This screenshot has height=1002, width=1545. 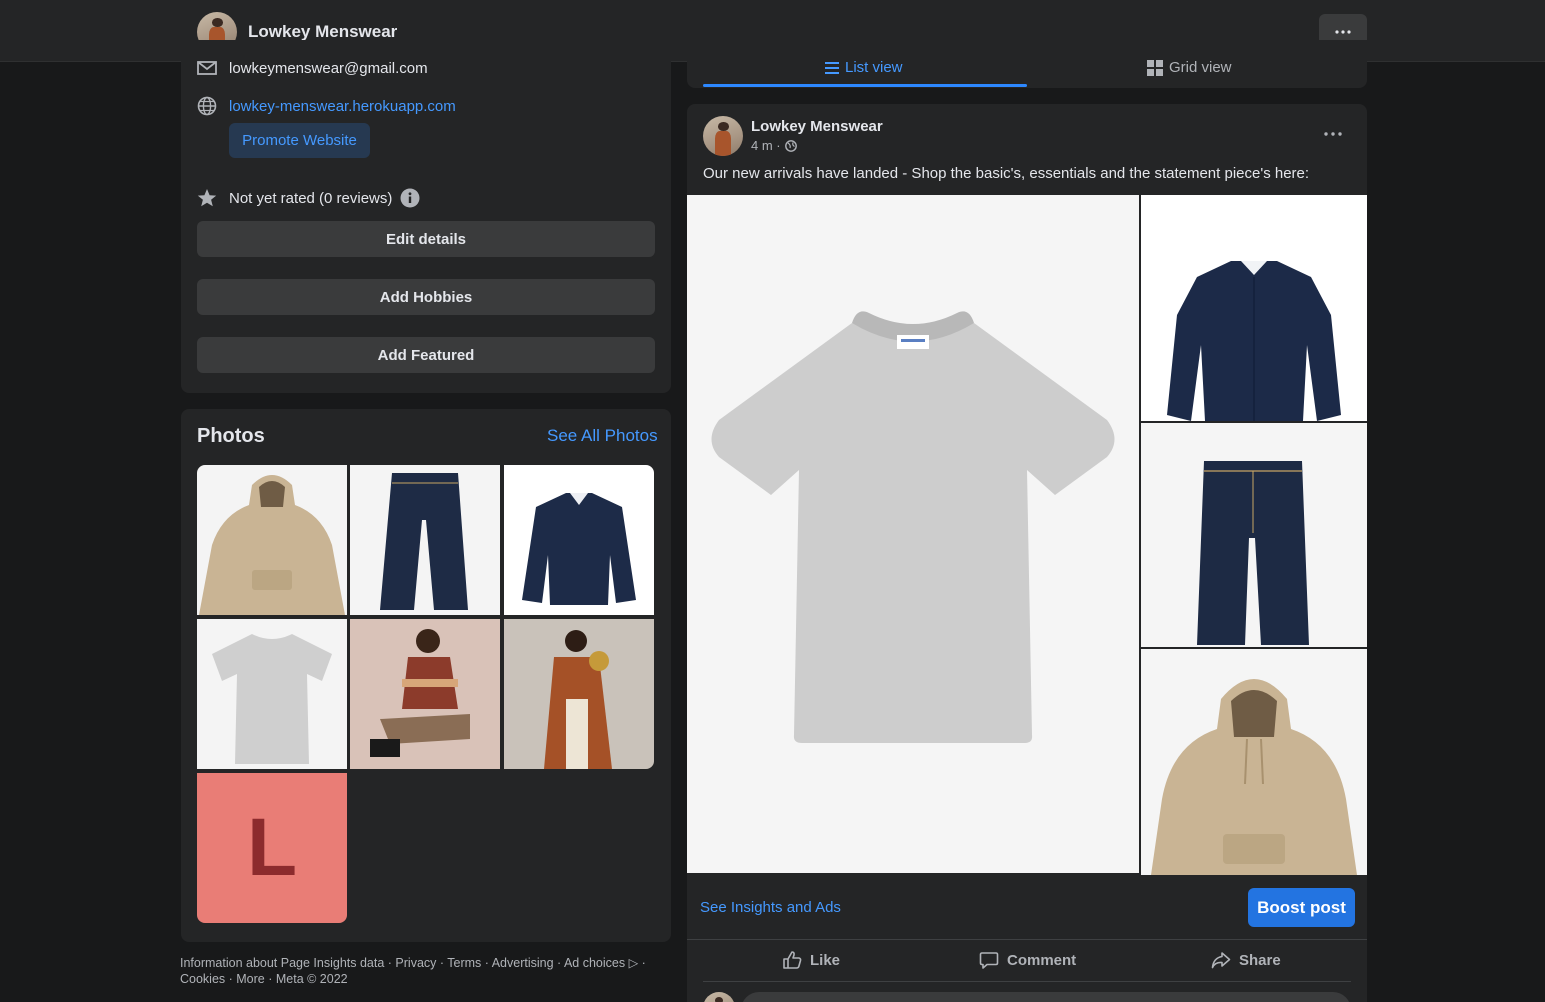 I want to click on rating-row: Not yet rated (0 reviews), so click(x=308, y=198).